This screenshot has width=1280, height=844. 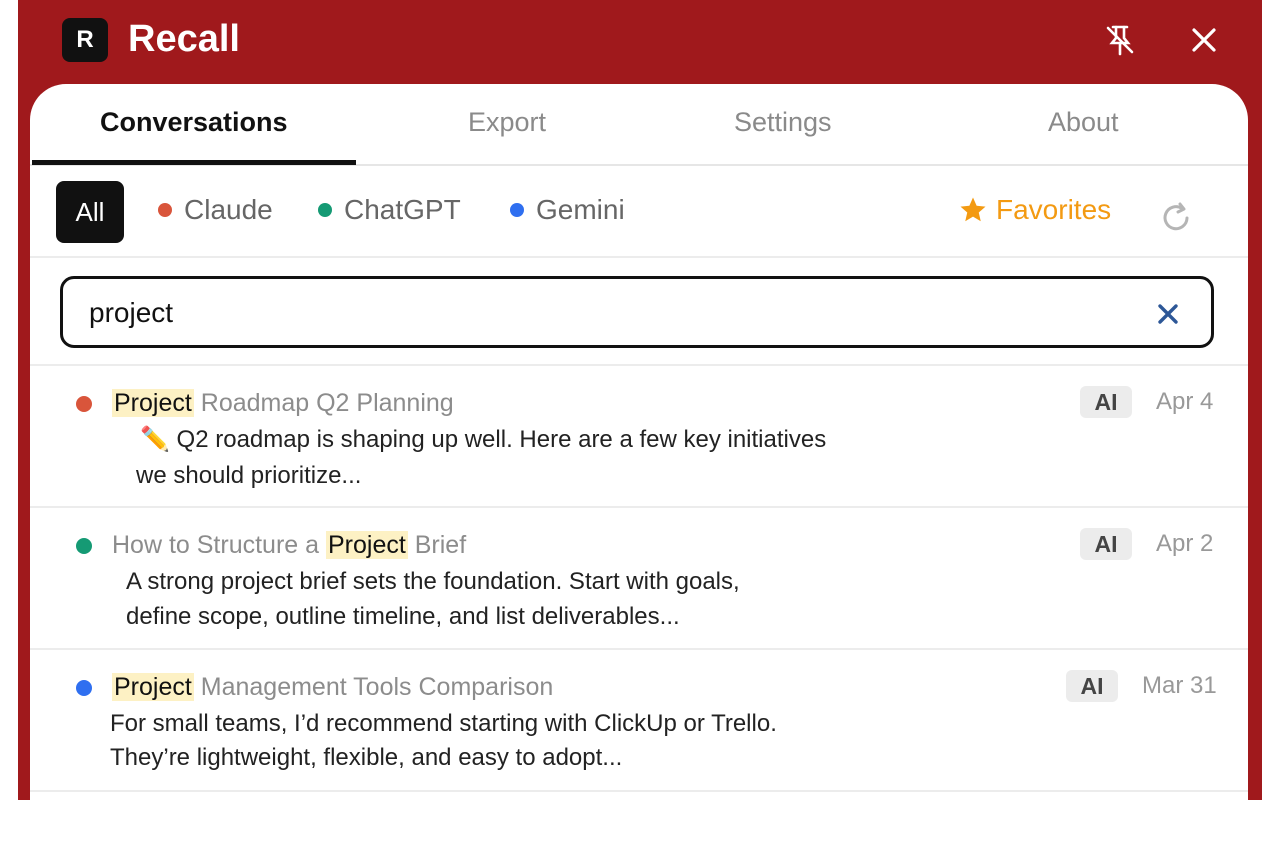 I want to click on filter-claude: Claude, so click(x=215, y=210).